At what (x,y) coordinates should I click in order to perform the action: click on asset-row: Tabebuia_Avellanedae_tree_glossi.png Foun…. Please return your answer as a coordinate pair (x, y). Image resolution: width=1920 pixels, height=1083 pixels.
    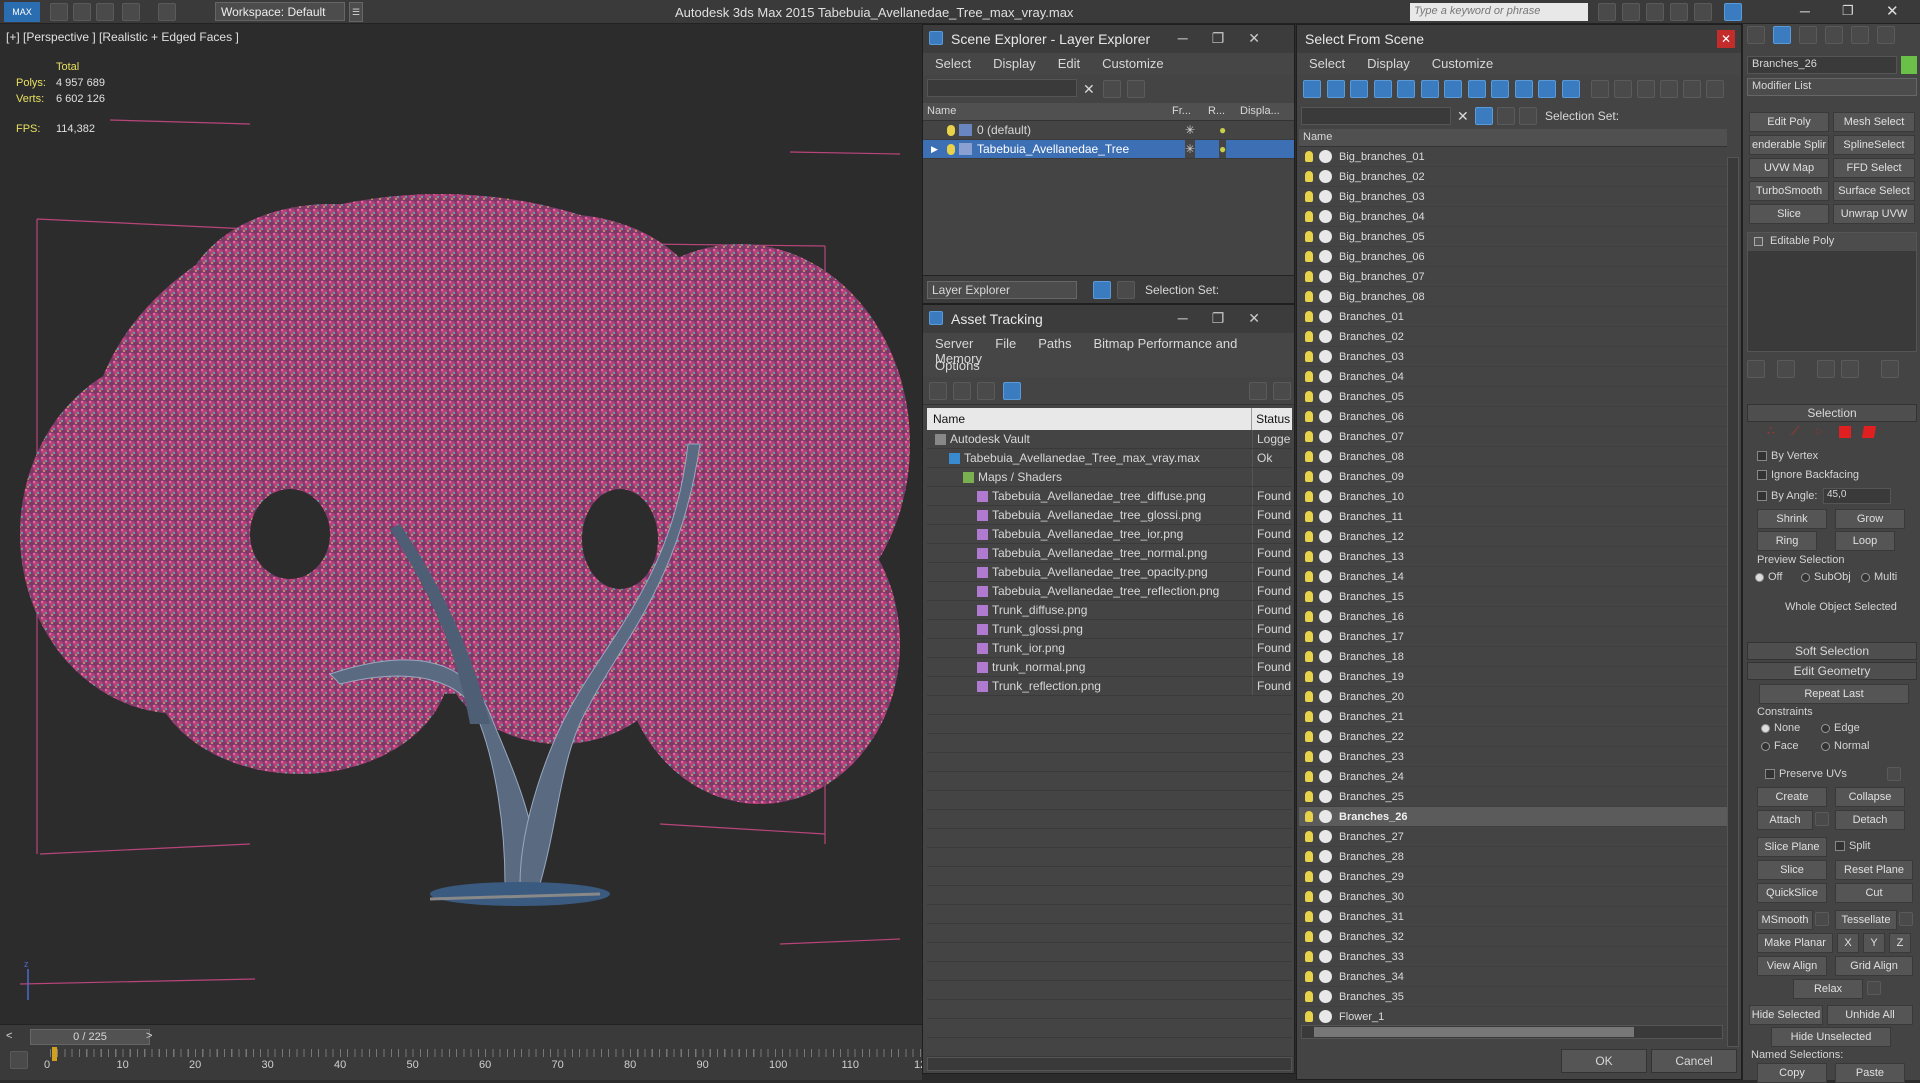
    Looking at the image, I should click on (1109, 515).